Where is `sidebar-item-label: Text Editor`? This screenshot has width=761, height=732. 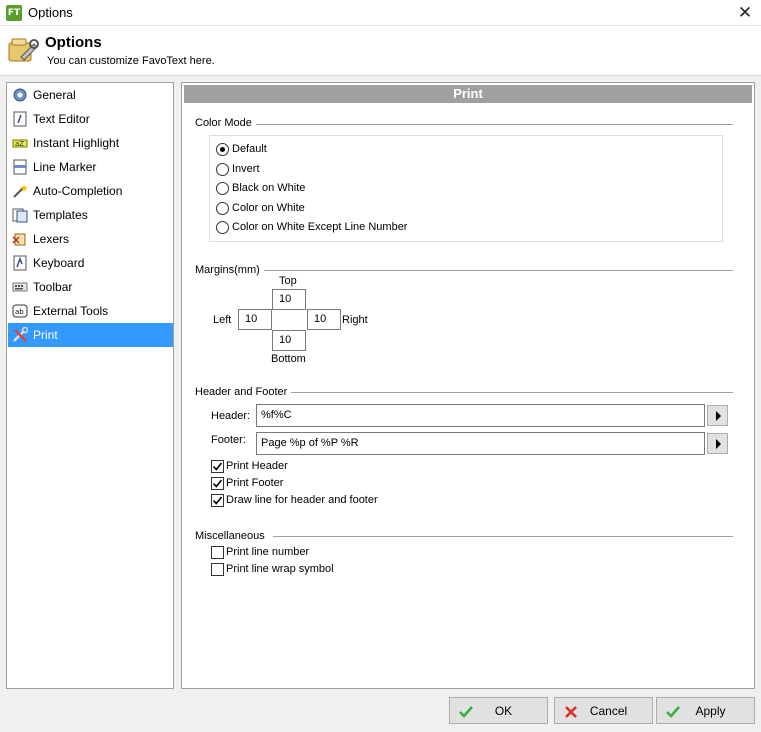 sidebar-item-label: Text Editor is located at coordinates (61, 119).